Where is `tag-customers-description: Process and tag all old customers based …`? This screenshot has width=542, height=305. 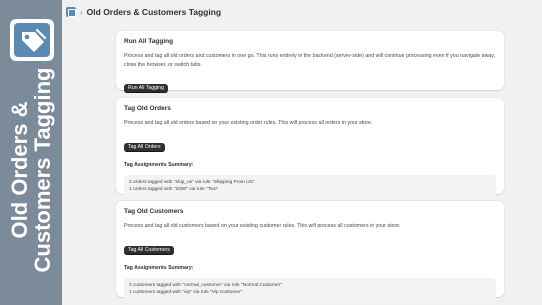 tag-customers-description: Process and tag all old customers based … is located at coordinates (262, 226).